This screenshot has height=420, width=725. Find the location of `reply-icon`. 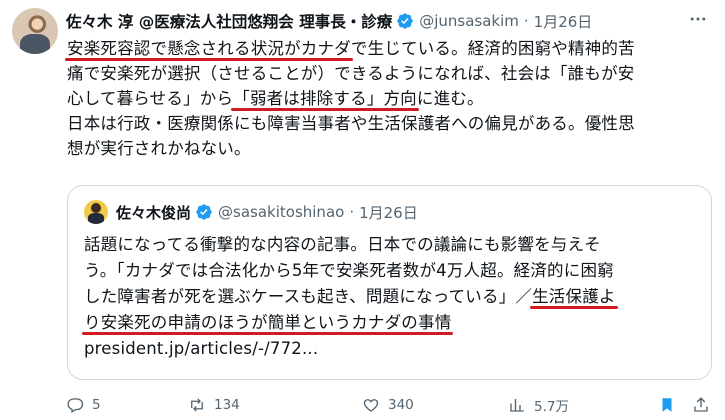

reply-icon is located at coordinates (75, 405).